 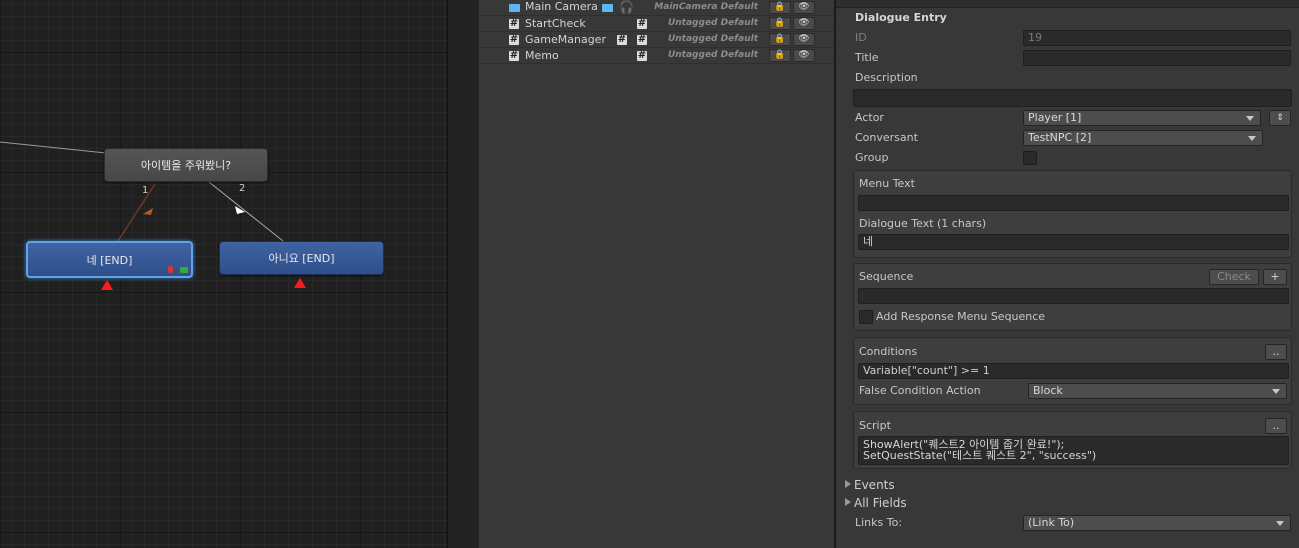 I want to click on link-label-2: 2, so click(x=242, y=188).